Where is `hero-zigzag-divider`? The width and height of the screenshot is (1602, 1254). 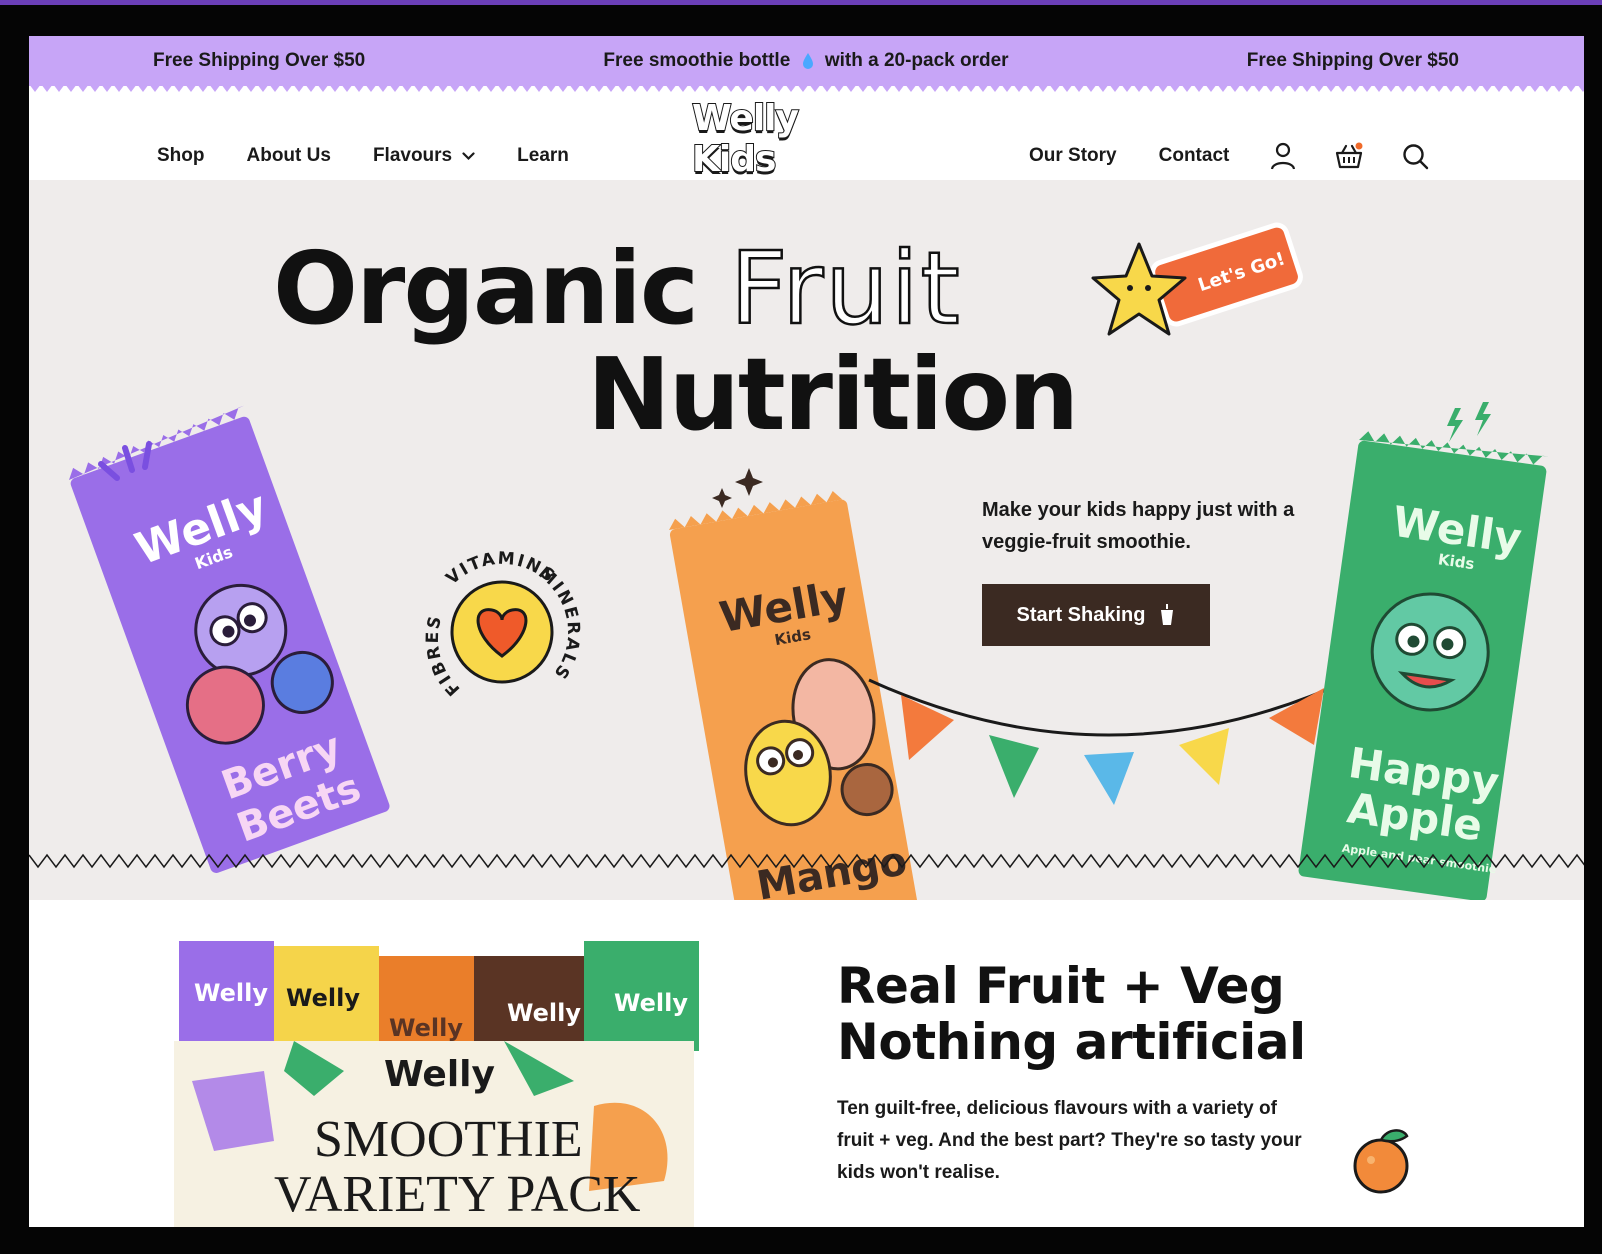
hero-zigzag-divider is located at coordinates (806, 861).